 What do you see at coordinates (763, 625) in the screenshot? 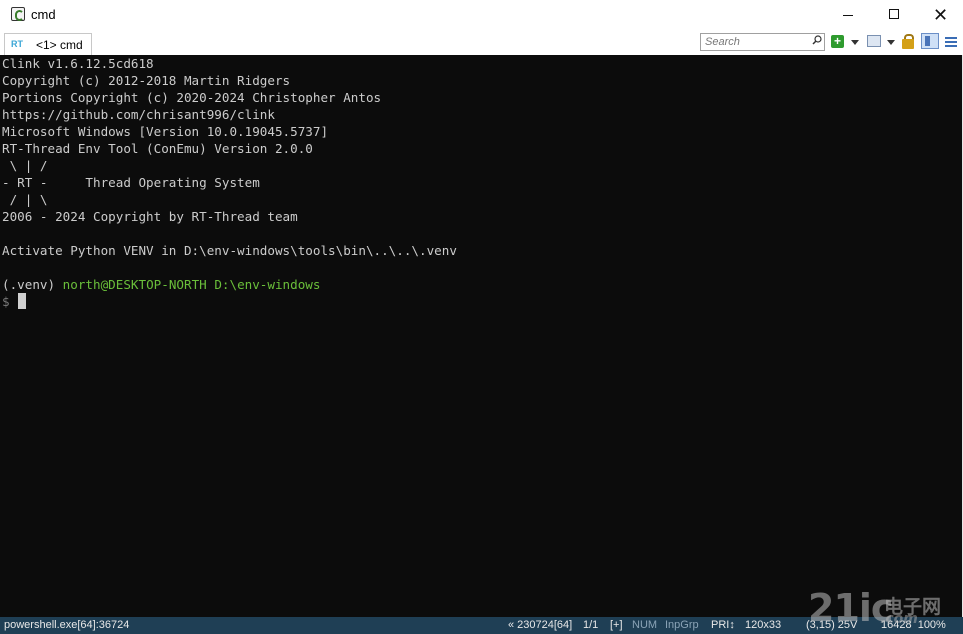
I see `status-size: 120x33` at bounding box center [763, 625].